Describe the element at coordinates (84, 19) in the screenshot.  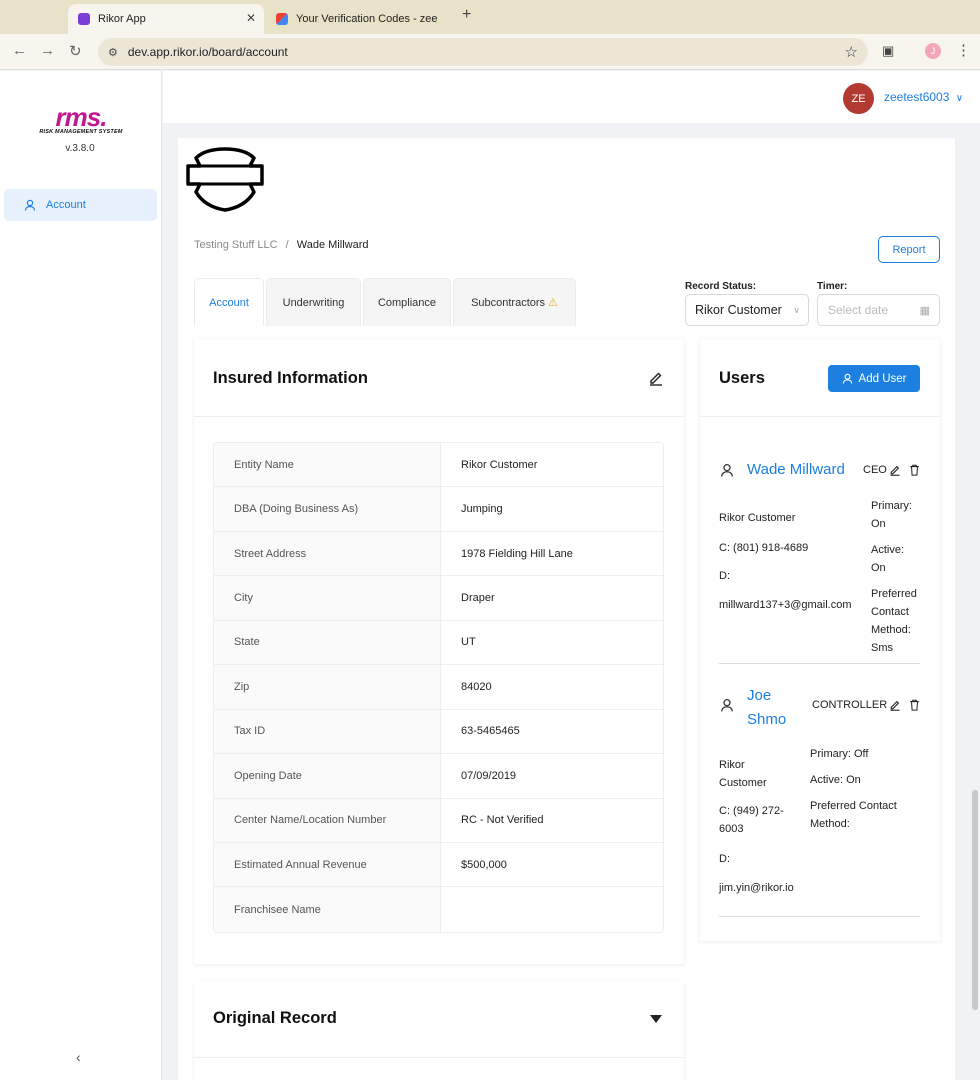
I see `rikor-favicon-icon` at that location.